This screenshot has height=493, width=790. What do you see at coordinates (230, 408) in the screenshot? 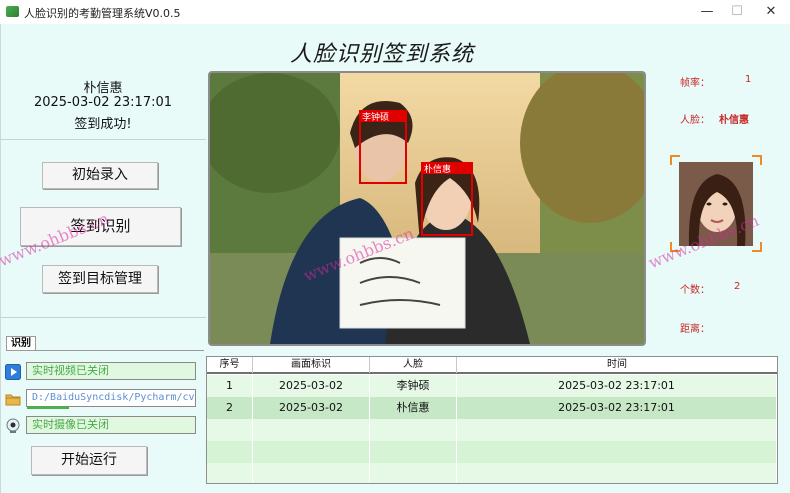
I see `cell-index: 2` at bounding box center [230, 408].